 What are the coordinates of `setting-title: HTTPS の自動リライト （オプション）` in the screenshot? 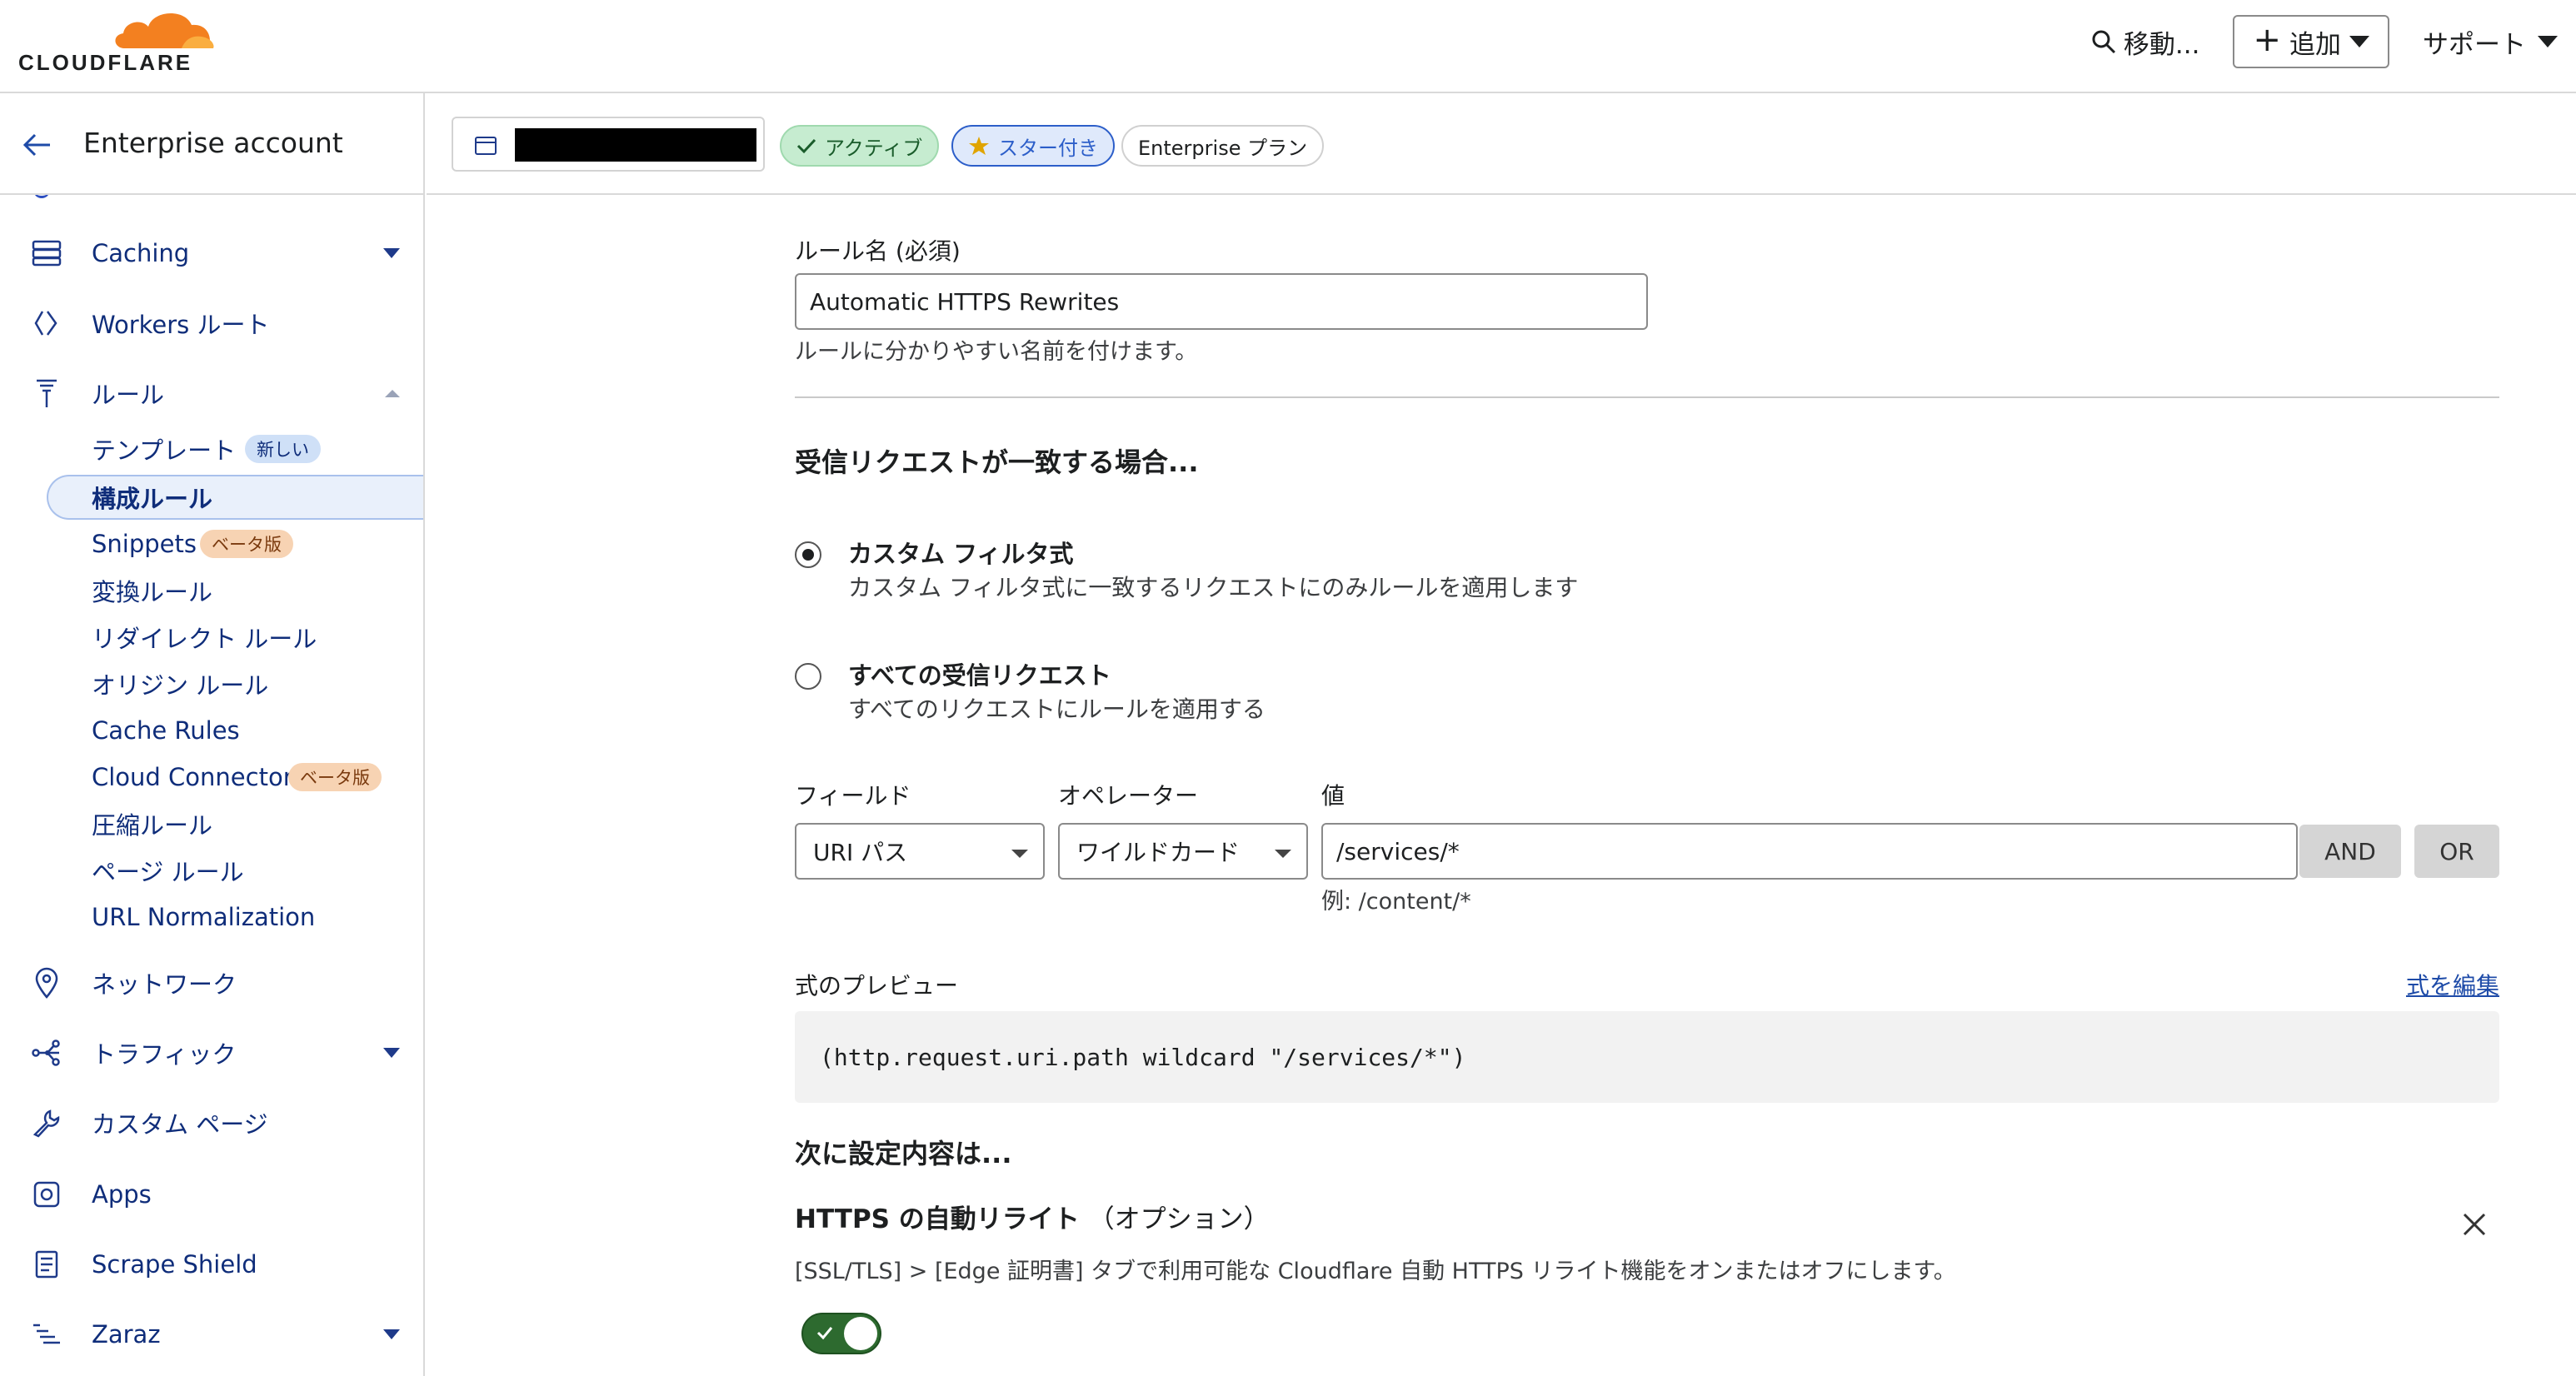 It's located at (1032, 1216).